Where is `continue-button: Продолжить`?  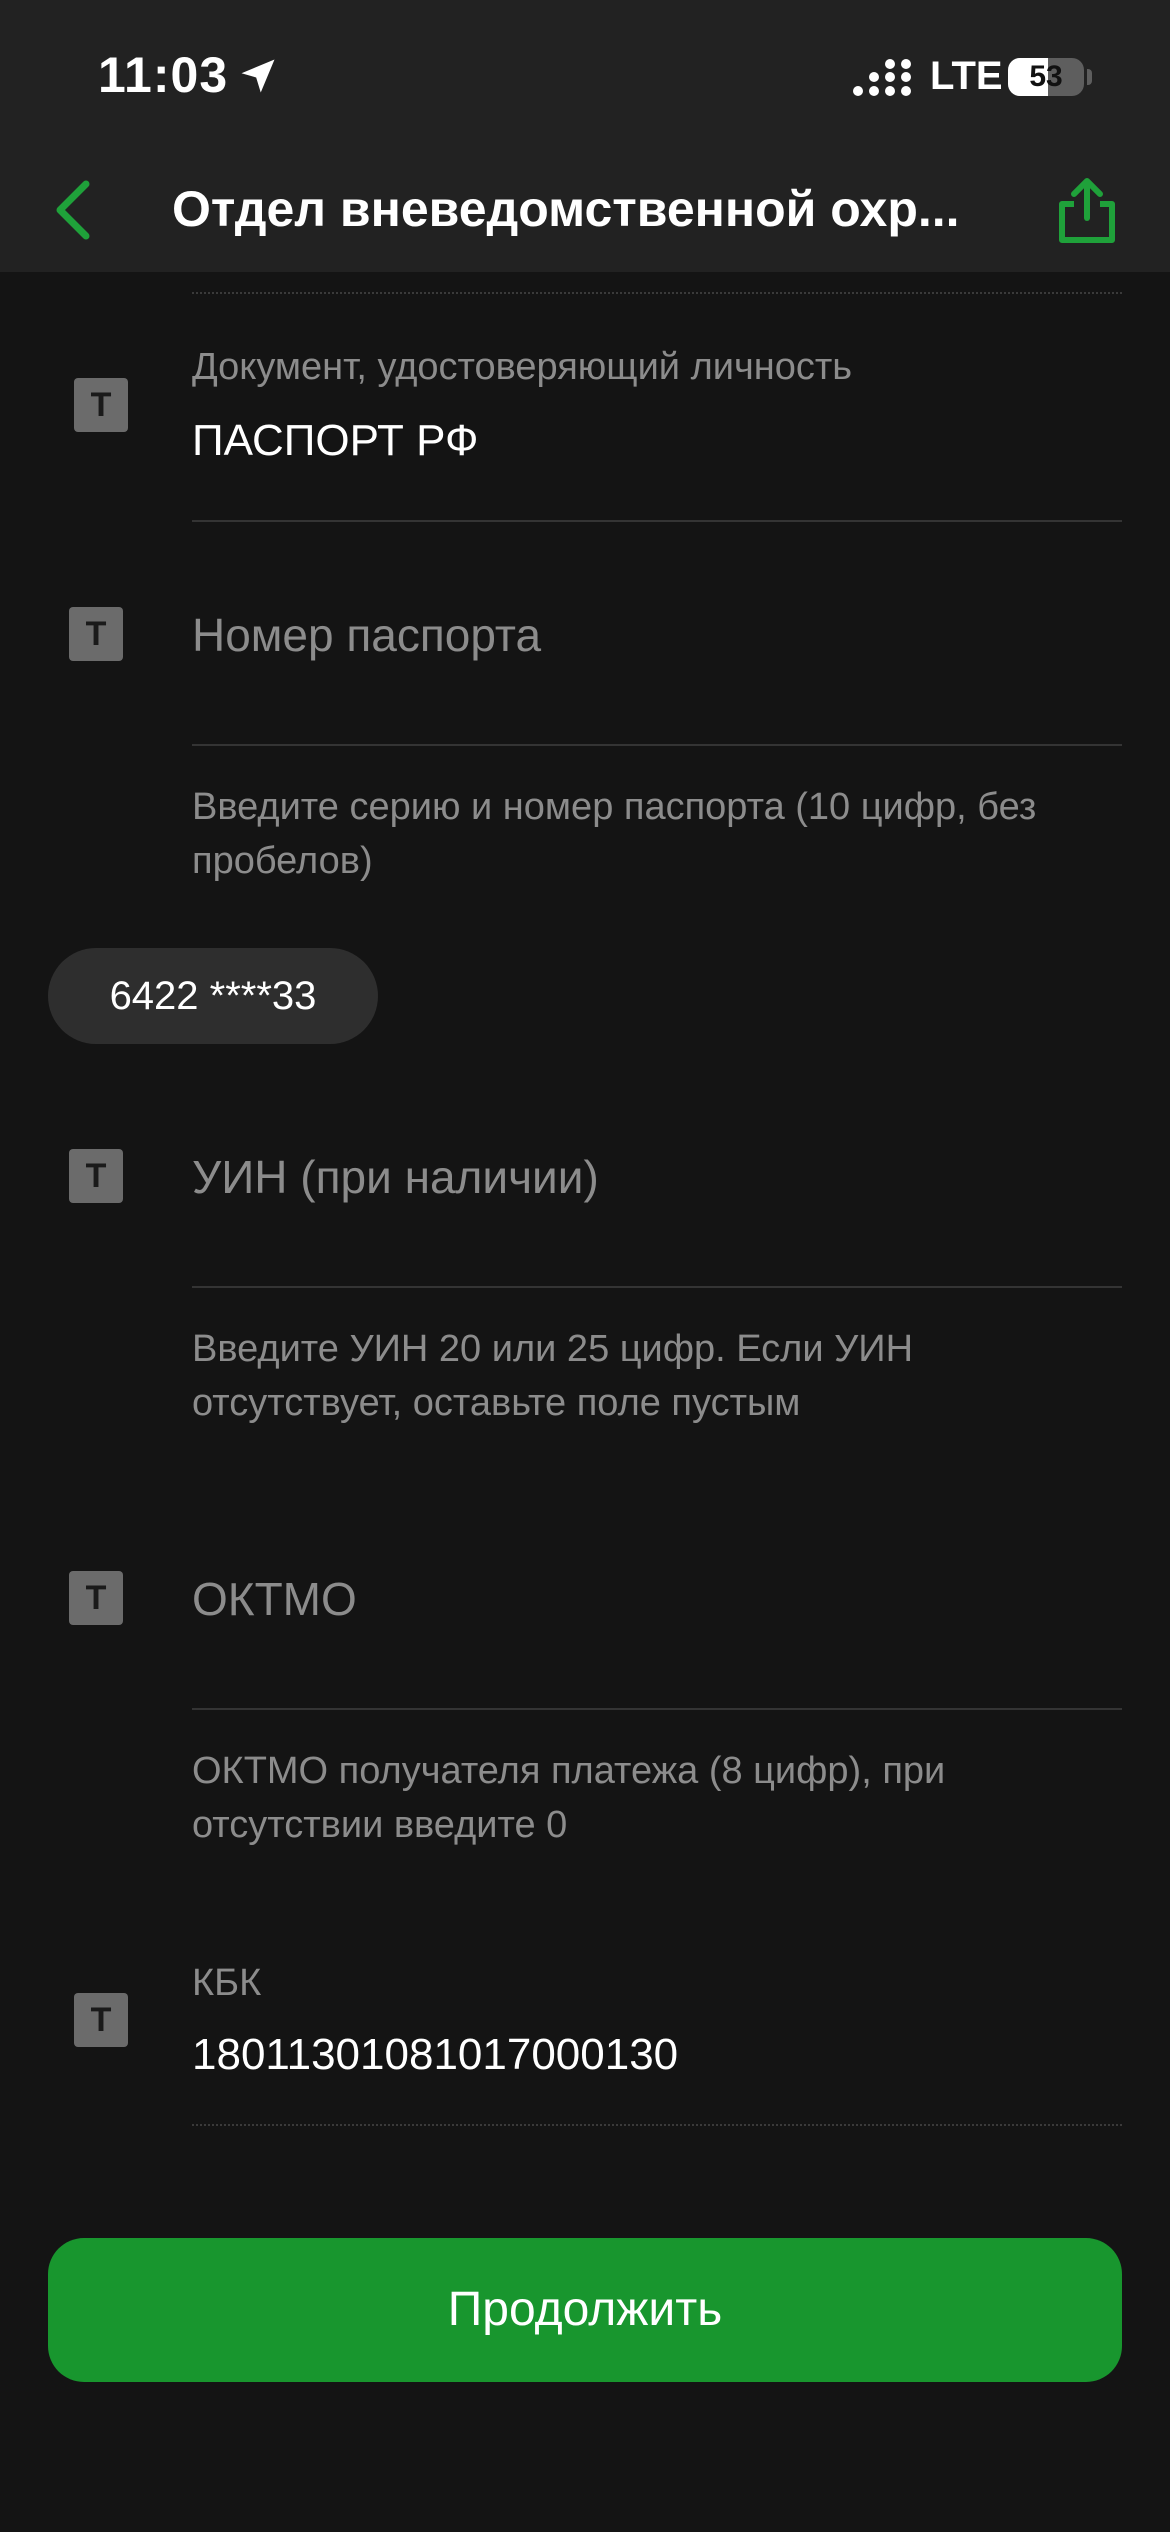 continue-button: Продолжить is located at coordinates (585, 2310).